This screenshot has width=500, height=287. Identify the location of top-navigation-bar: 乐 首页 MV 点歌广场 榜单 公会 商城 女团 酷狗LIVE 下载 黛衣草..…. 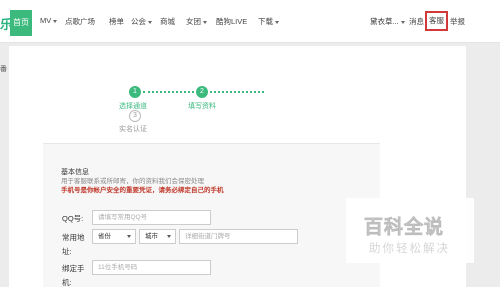
(250, 21).